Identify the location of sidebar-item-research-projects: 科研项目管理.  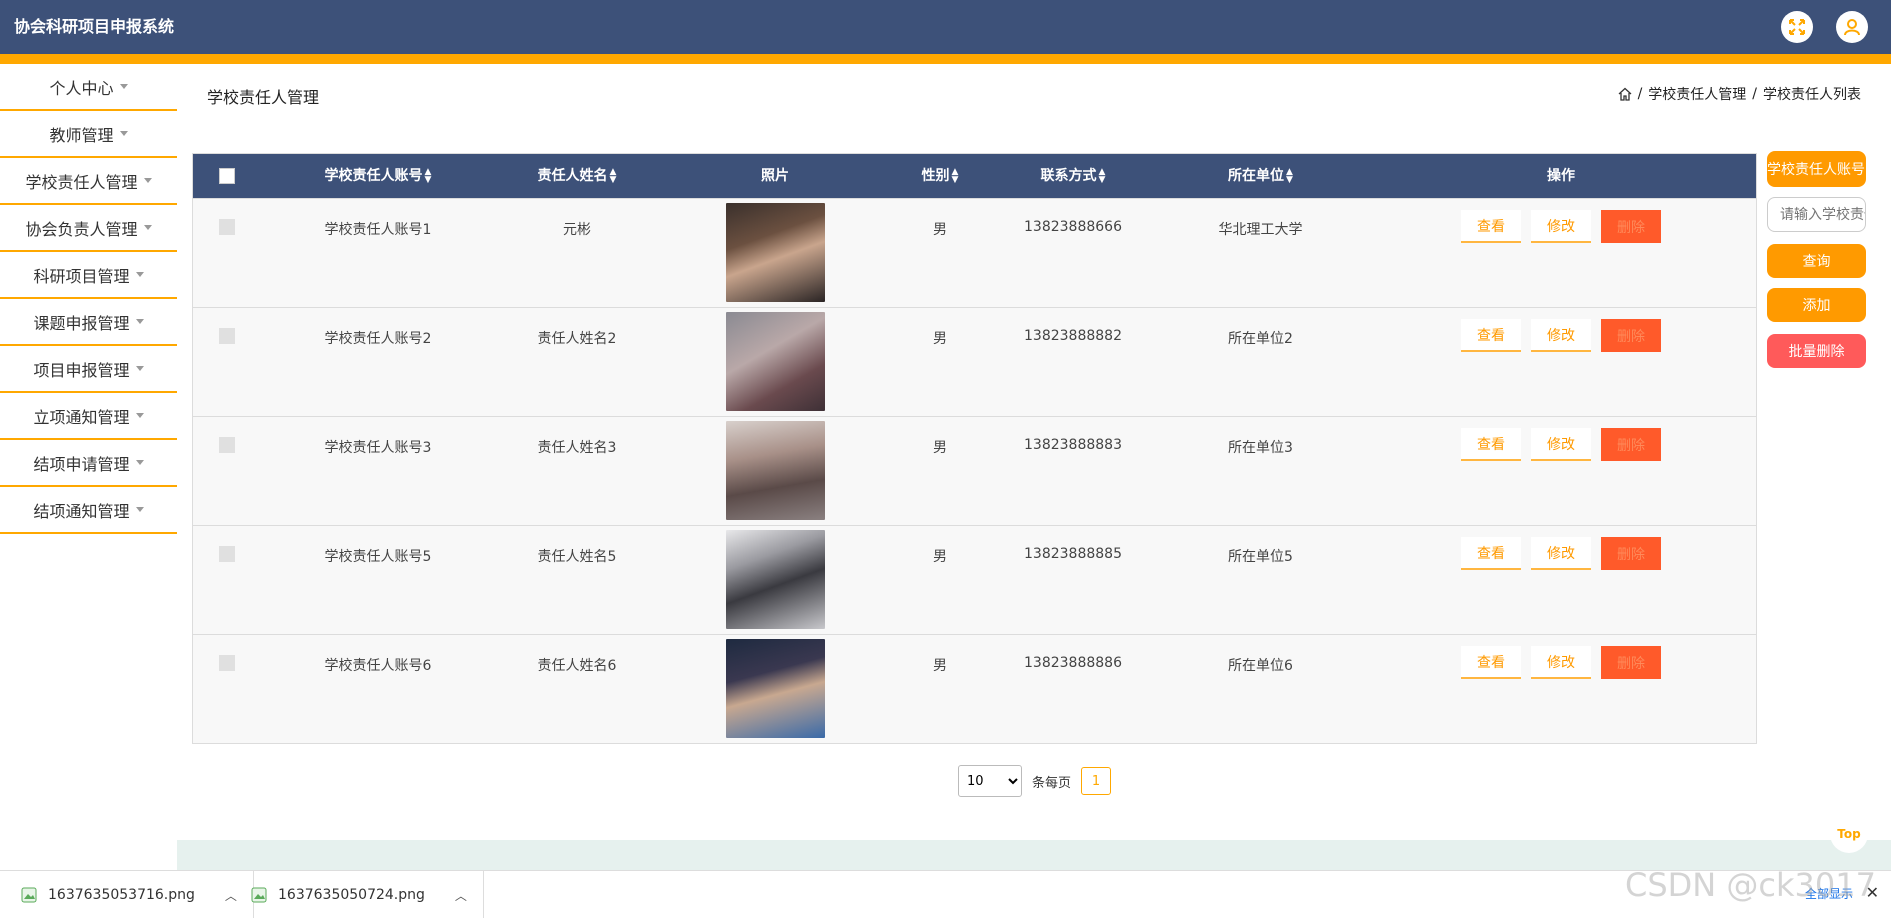
(88, 275).